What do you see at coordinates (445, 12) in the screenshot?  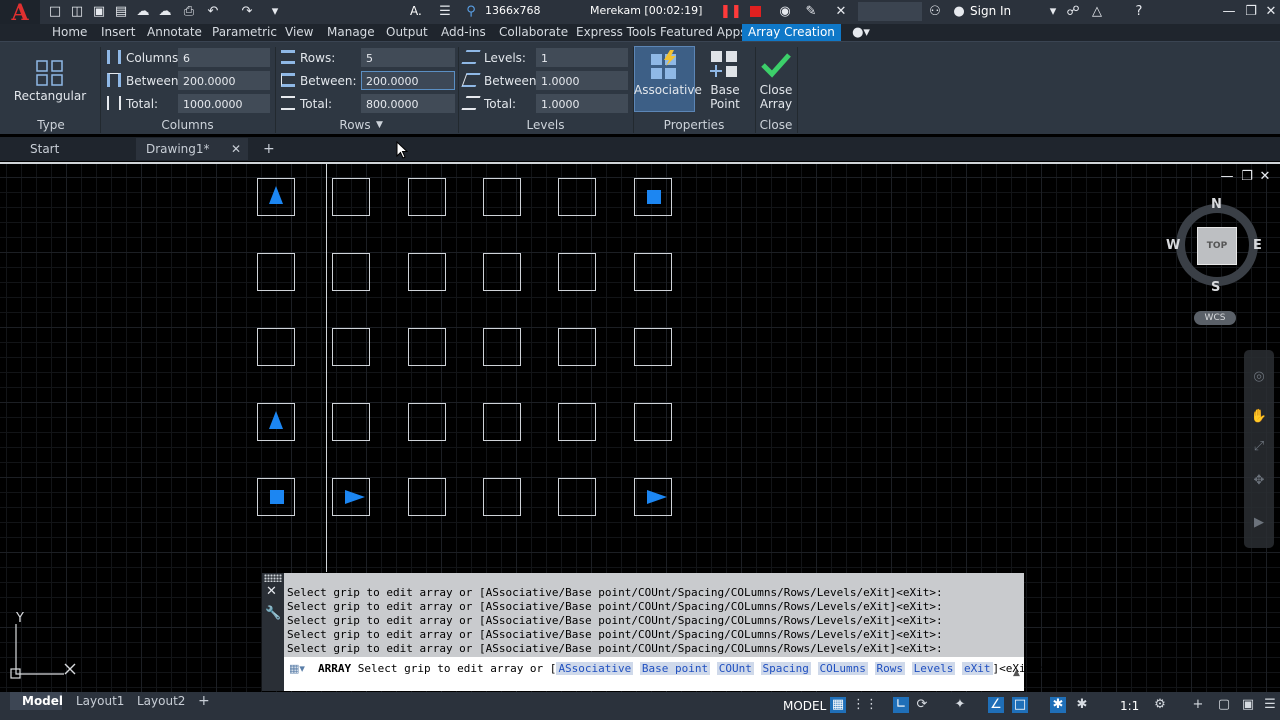 I see `recorder-menu-icon: ☰` at bounding box center [445, 12].